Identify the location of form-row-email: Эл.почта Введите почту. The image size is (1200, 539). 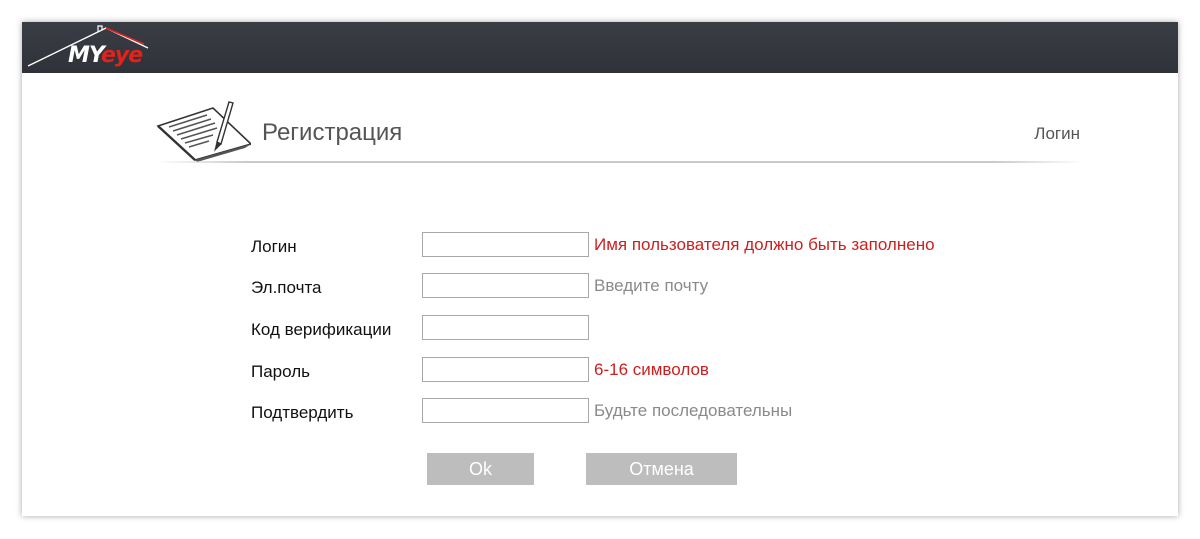
(631, 287).